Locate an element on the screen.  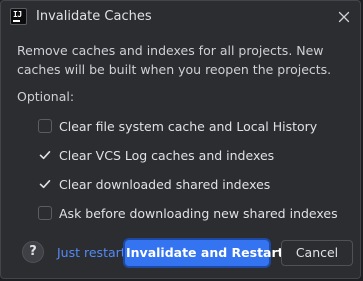
app-icon-text: IJ is located at coordinates (17, 14).